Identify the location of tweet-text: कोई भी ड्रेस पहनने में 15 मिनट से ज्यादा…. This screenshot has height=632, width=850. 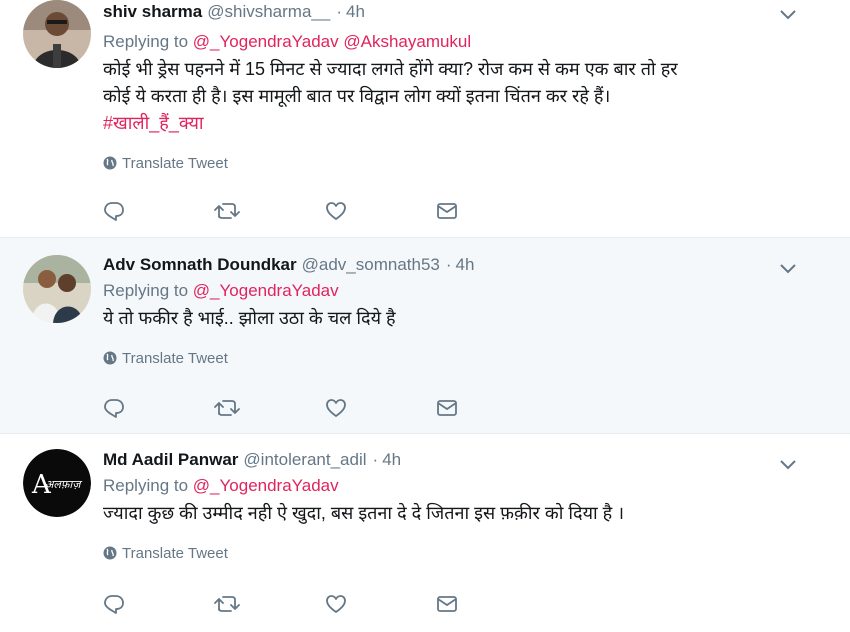
(446, 96).